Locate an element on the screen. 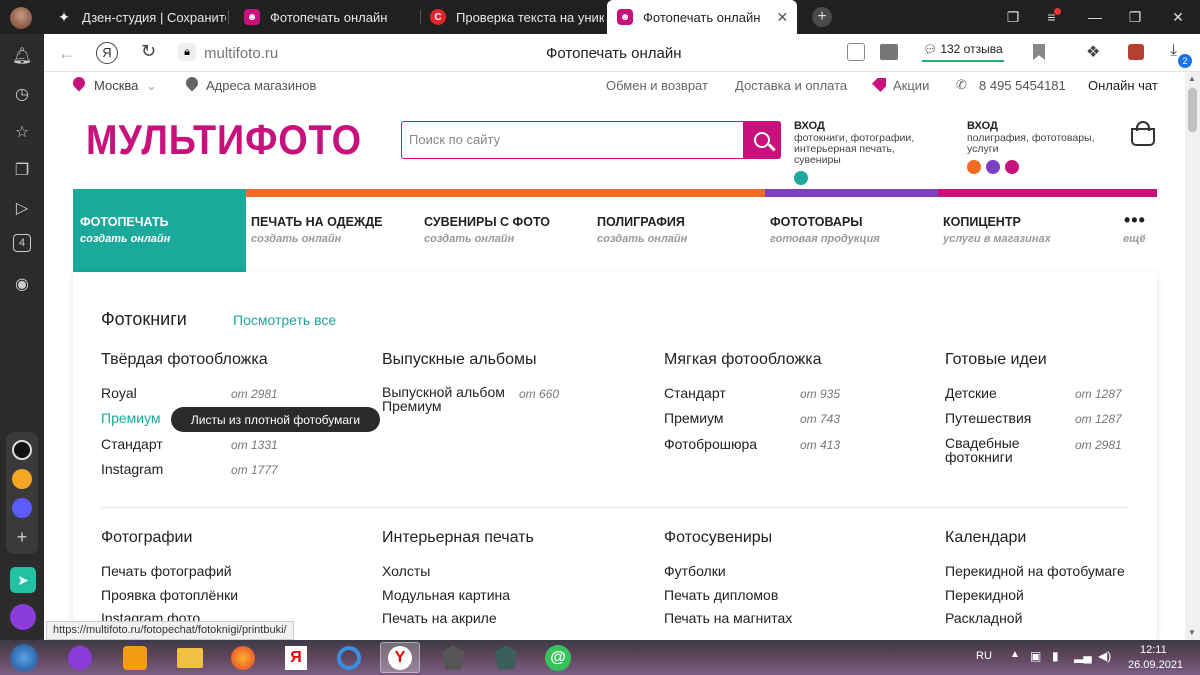 Image resolution: width=1200 pixels, height=675 pixels. search-input: Поиск по сайту is located at coordinates (454, 139).